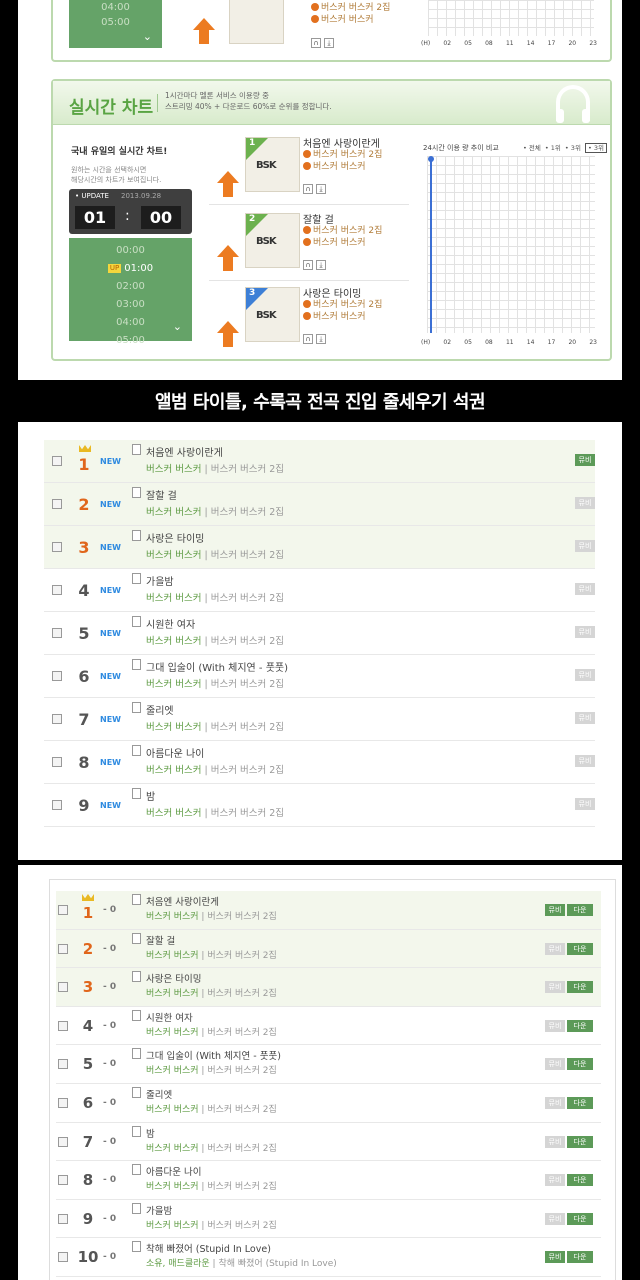 The width and height of the screenshot is (640, 1280). What do you see at coordinates (213, 1055) in the screenshot?
I see `song-title: 그대 입술이 (With 체지연 - 풋풋)` at bounding box center [213, 1055].